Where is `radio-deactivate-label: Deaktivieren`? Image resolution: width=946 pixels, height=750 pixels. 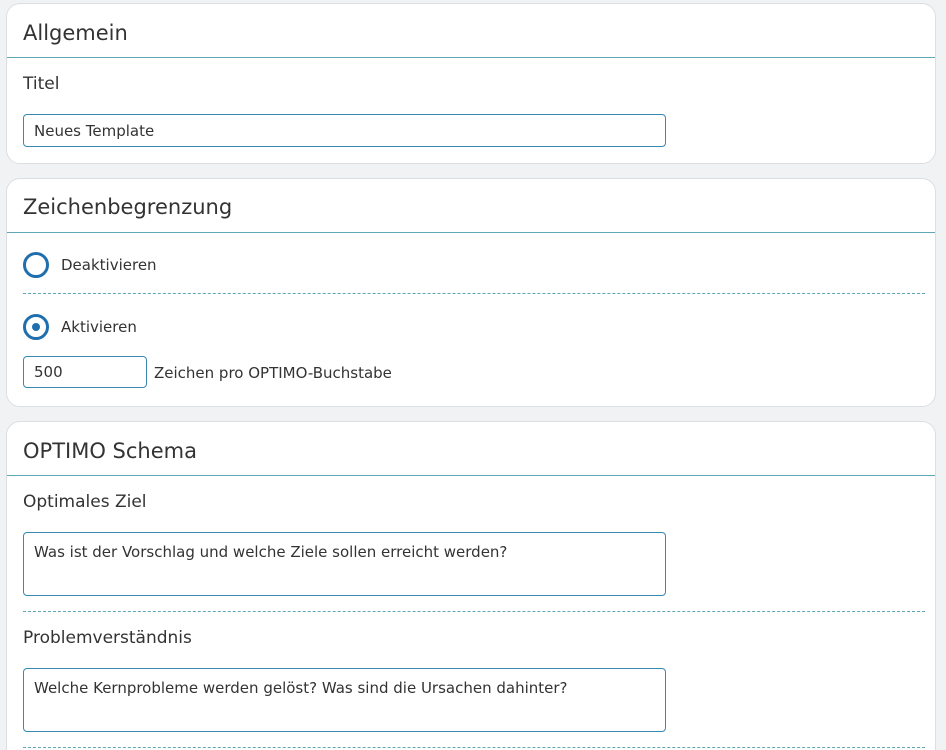 radio-deactivate-label: Deaktivieren is located at coordinates (109, 265).